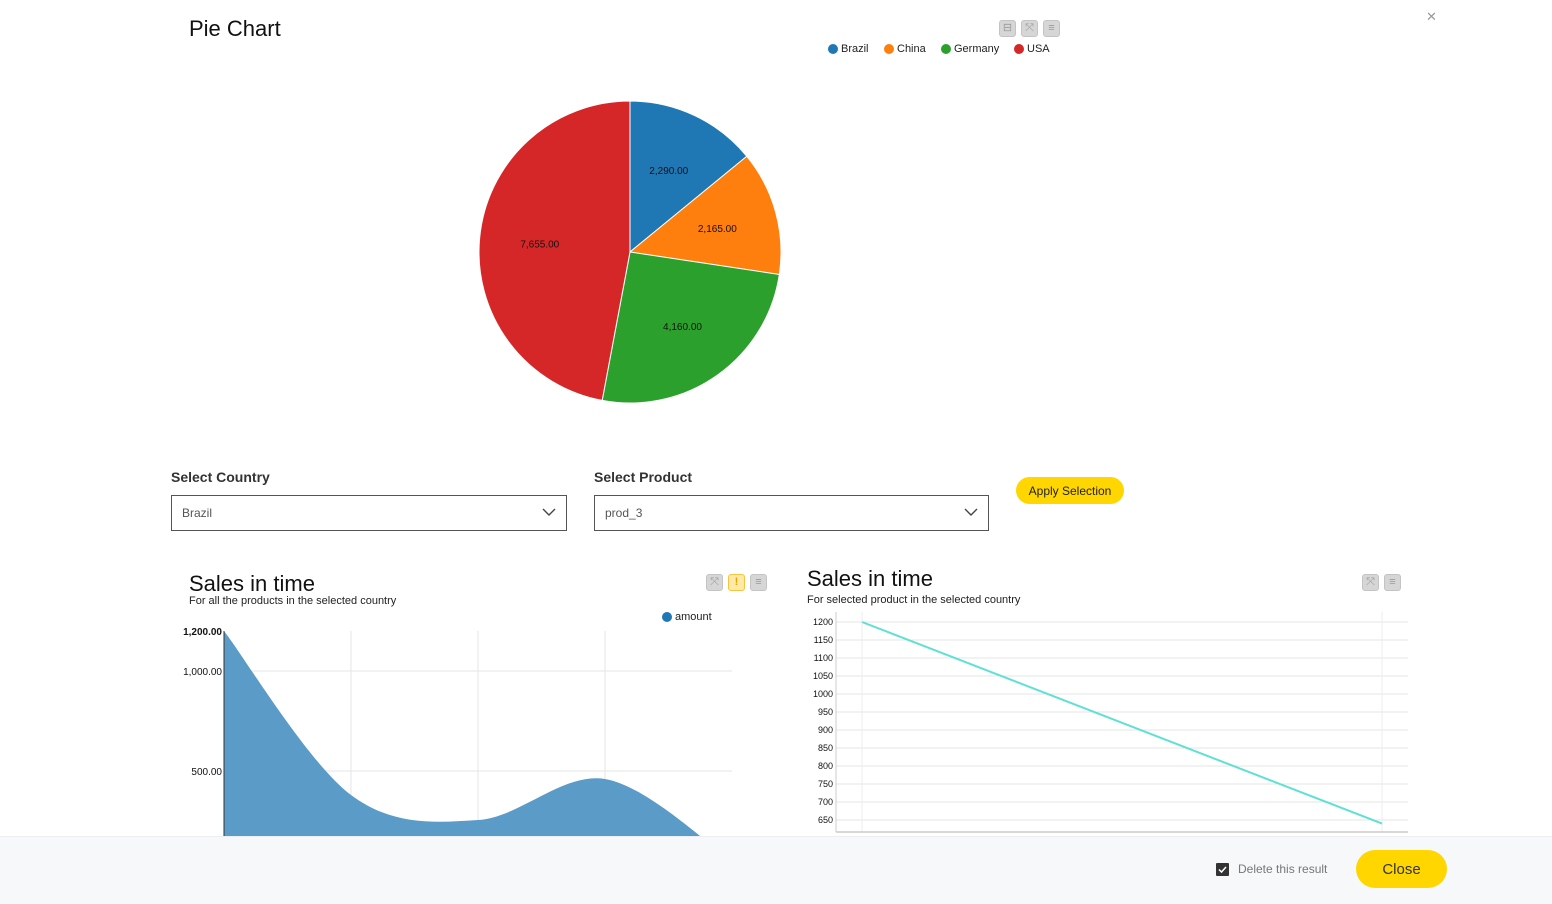 This screenshot has height=904, width=1552. I want to click on y-tick-label: 800, so click(825, 766).